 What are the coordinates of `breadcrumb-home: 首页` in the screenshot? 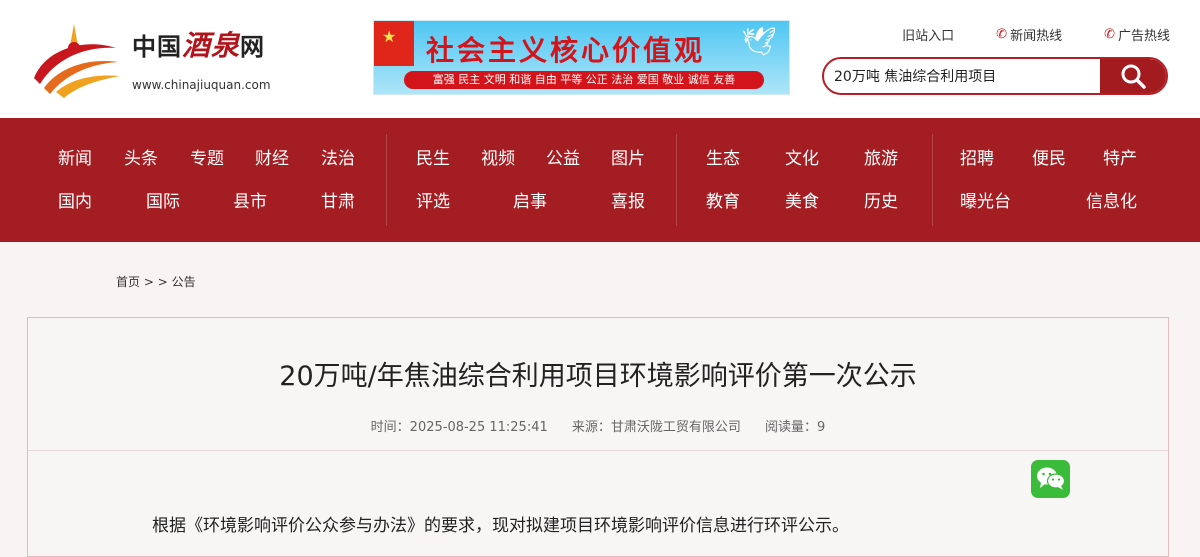 It's located at (128, 282).